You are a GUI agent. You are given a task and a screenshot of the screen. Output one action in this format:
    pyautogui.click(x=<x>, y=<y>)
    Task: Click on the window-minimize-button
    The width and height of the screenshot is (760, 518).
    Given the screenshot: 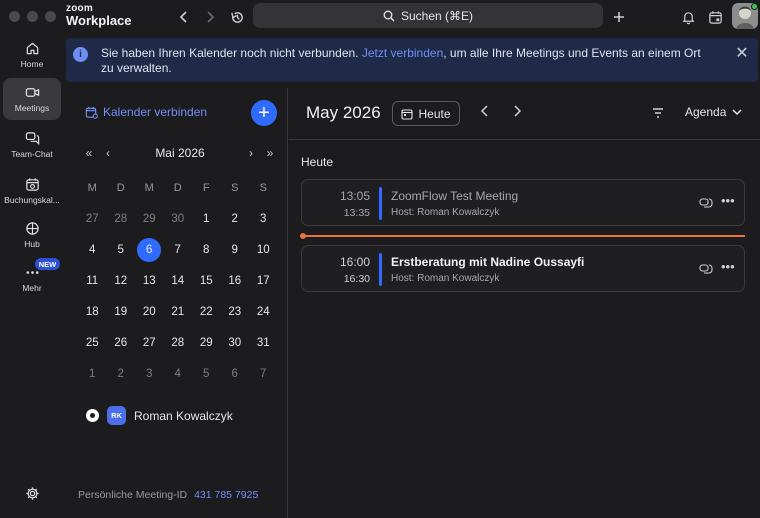 What is the action you would take?
    pyautogui.click(x=32, y=16)
    